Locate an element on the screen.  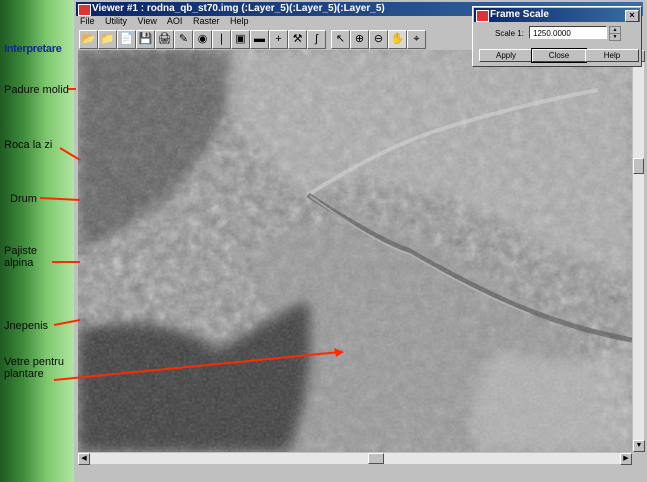
horizontal-scroll-thumb is located at coordinates (376, 458).